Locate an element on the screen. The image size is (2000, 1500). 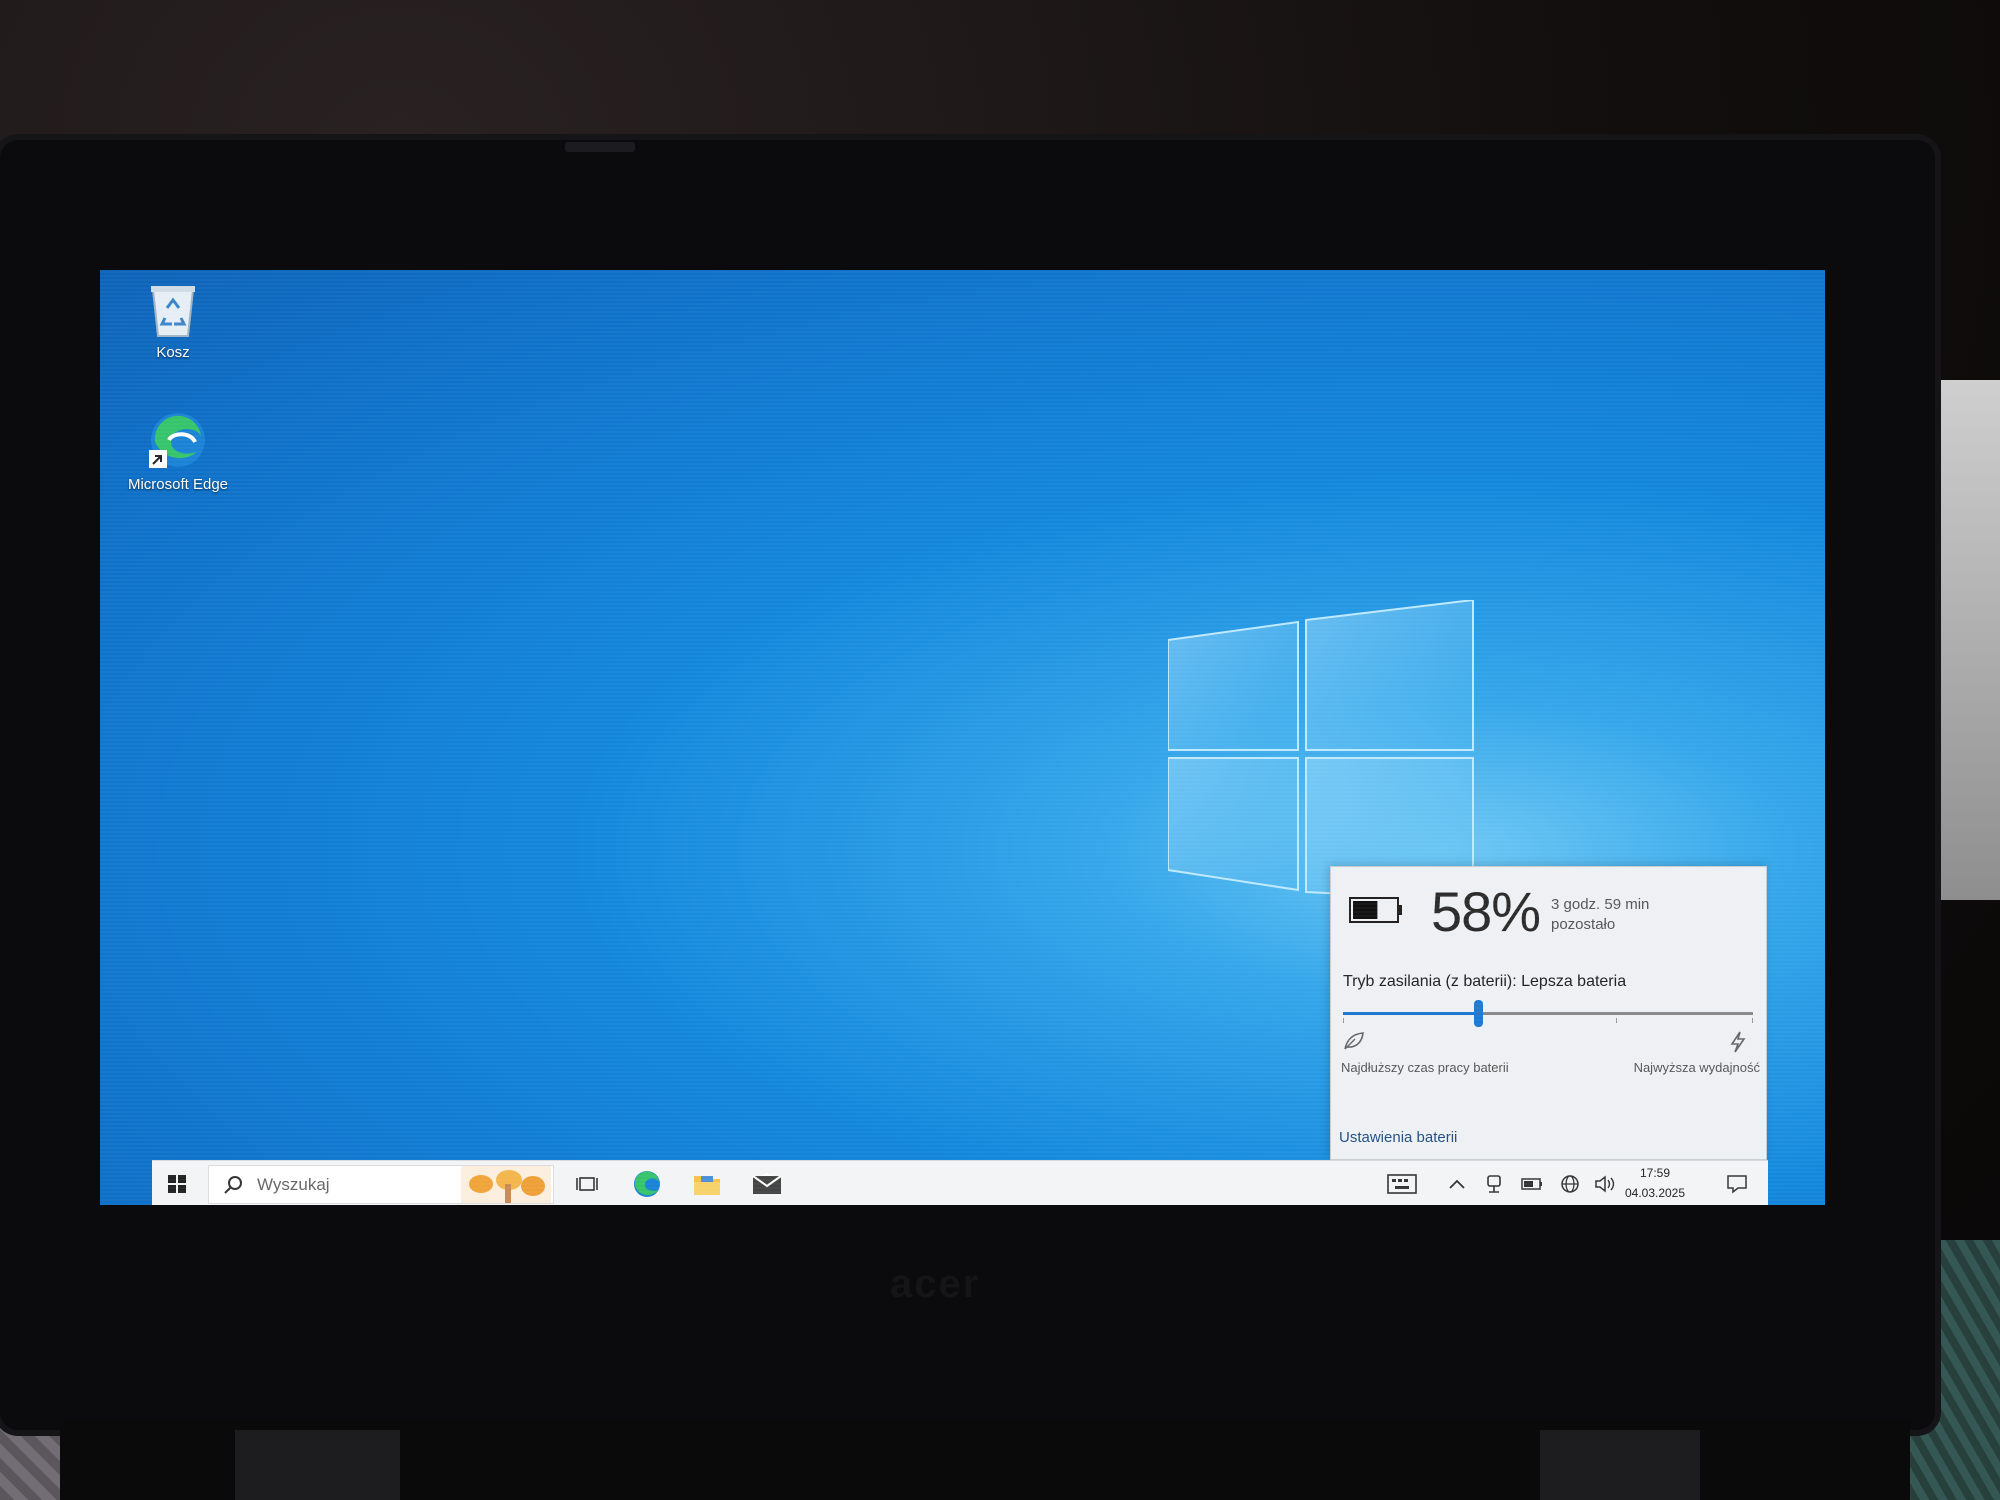
power-mode-slider is located at coordinates (1548, 1013).